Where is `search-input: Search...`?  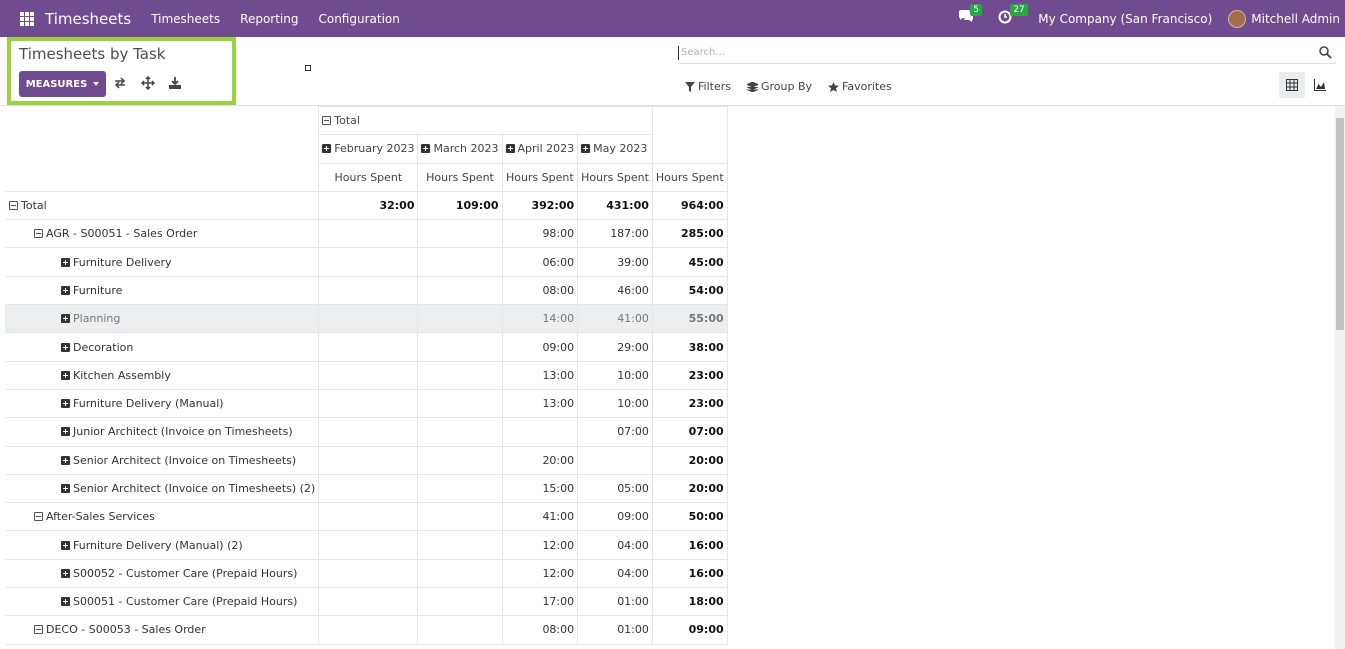 search-input: Search... is located at coordinates (703, 52).